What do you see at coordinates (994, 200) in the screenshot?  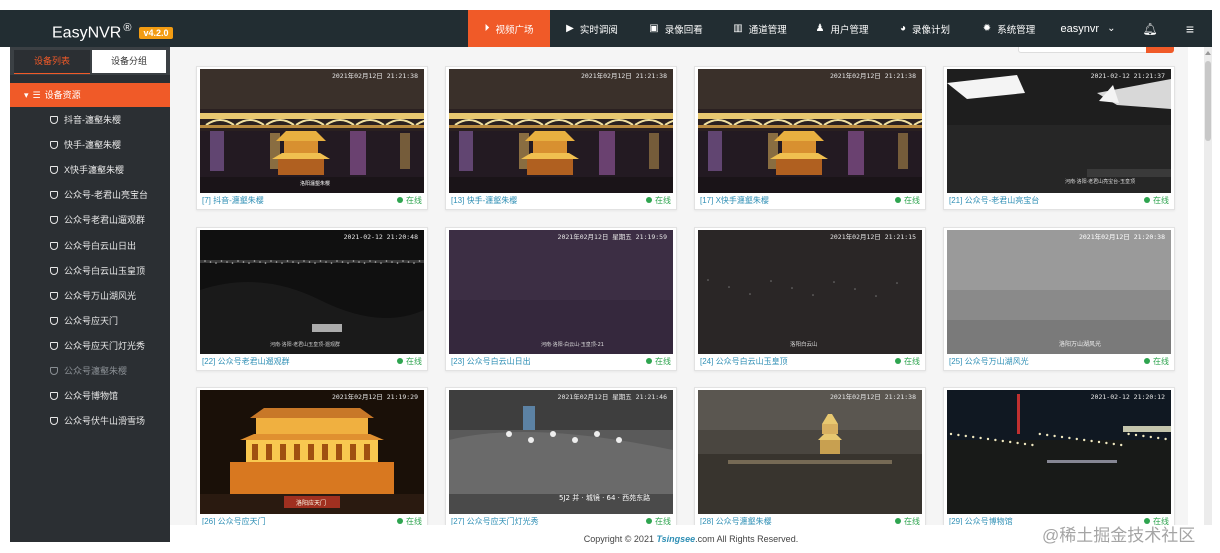 I see `channel-caption: [21] 公众号-老君山亮宝台` at bounding box center [994, 200].